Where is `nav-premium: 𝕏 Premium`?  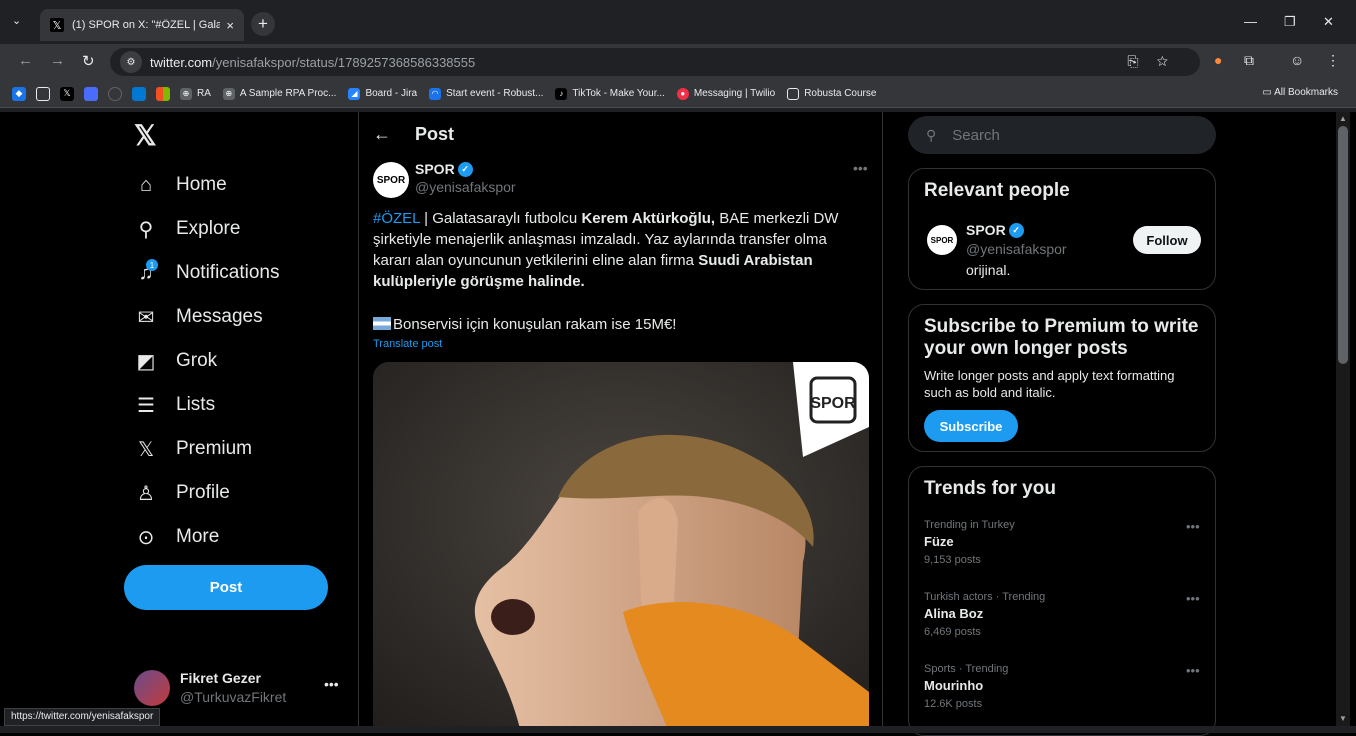 nav-premium: 𝕏 Premium is located at coordinates (193, 449).